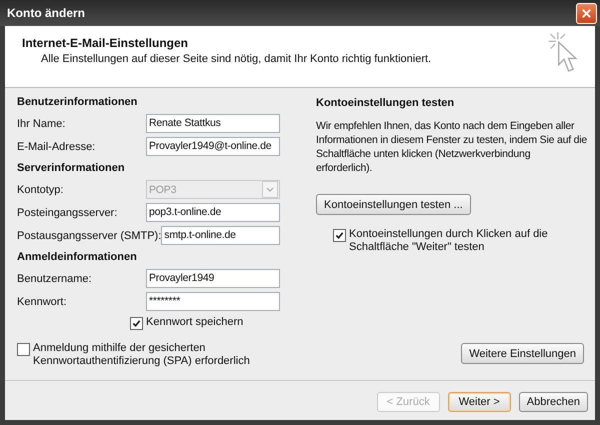 This screenshot has height=425, width=600. I want to click on close-button, so click(586, 13).